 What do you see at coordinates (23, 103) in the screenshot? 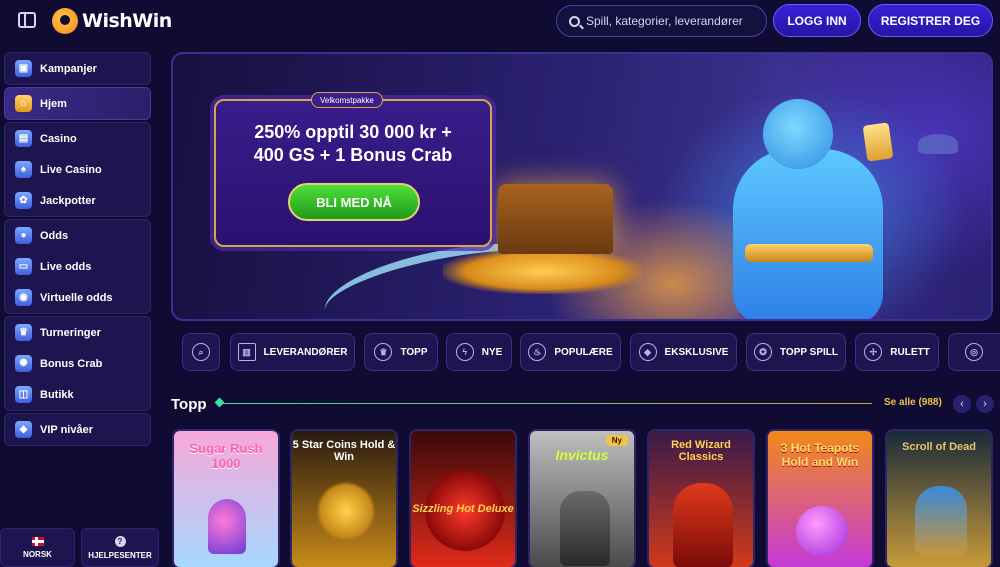
I see `home-icon: ⌂` at bounding box center [23, 103].